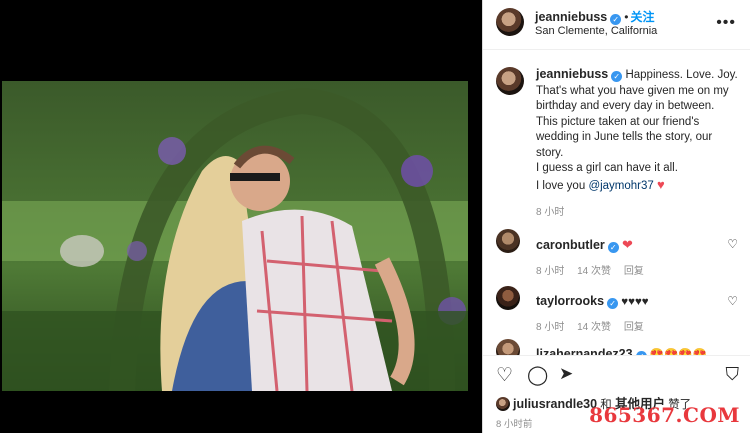  I want to click on mention-link: @jaymohr37, so click(620, 186).